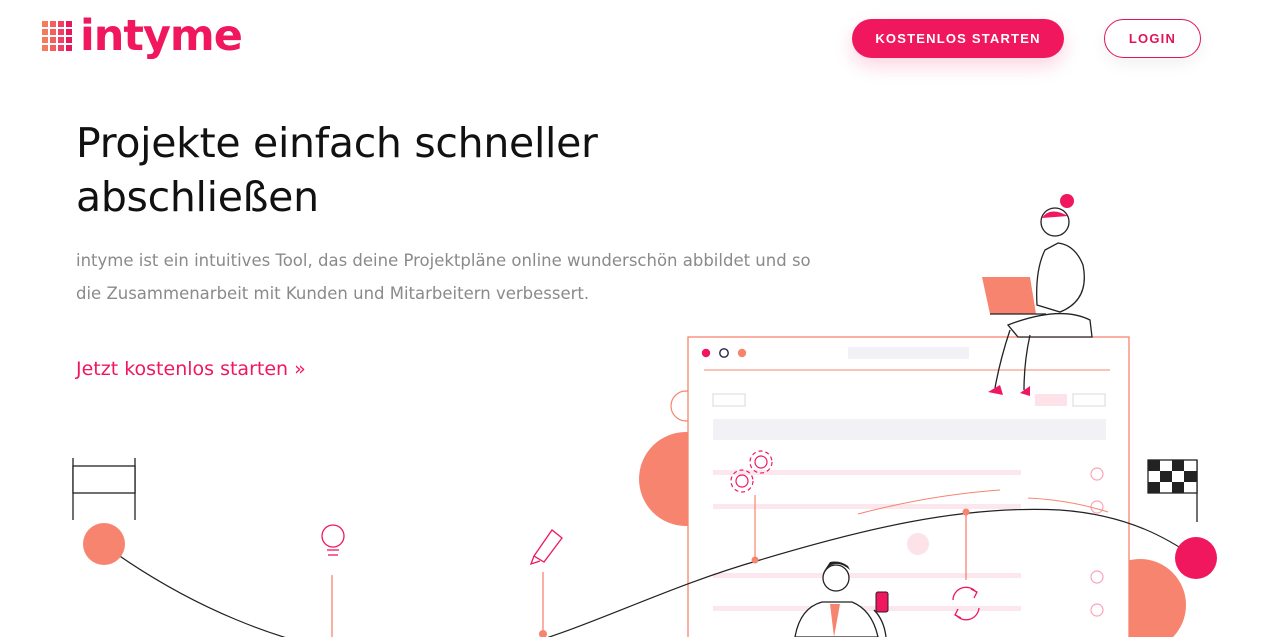 This screenshot has height=637, width=1267. Describe the element at coordinates (751, 507) in the screenshot. I see `gears-icon` at that location.